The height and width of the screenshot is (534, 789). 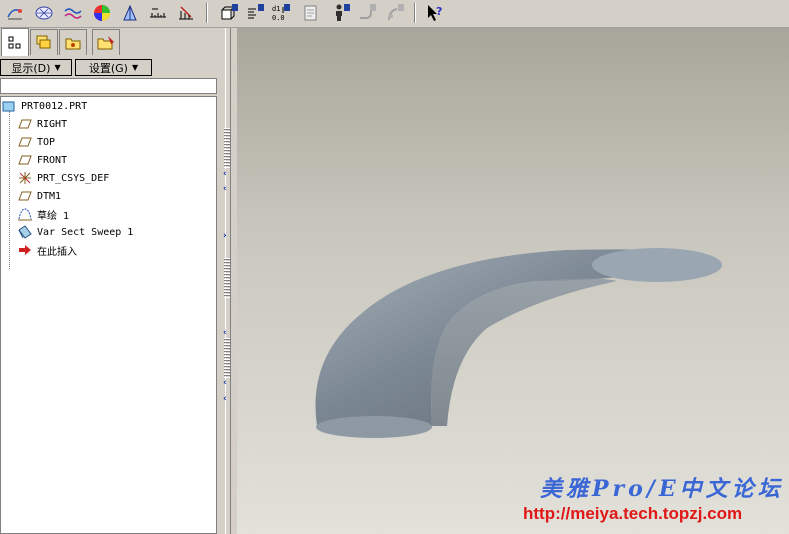 What do you see at coordinates (255, 13) in the screenshot?
I see `view-2-icon` at bounding box center [255, 13].